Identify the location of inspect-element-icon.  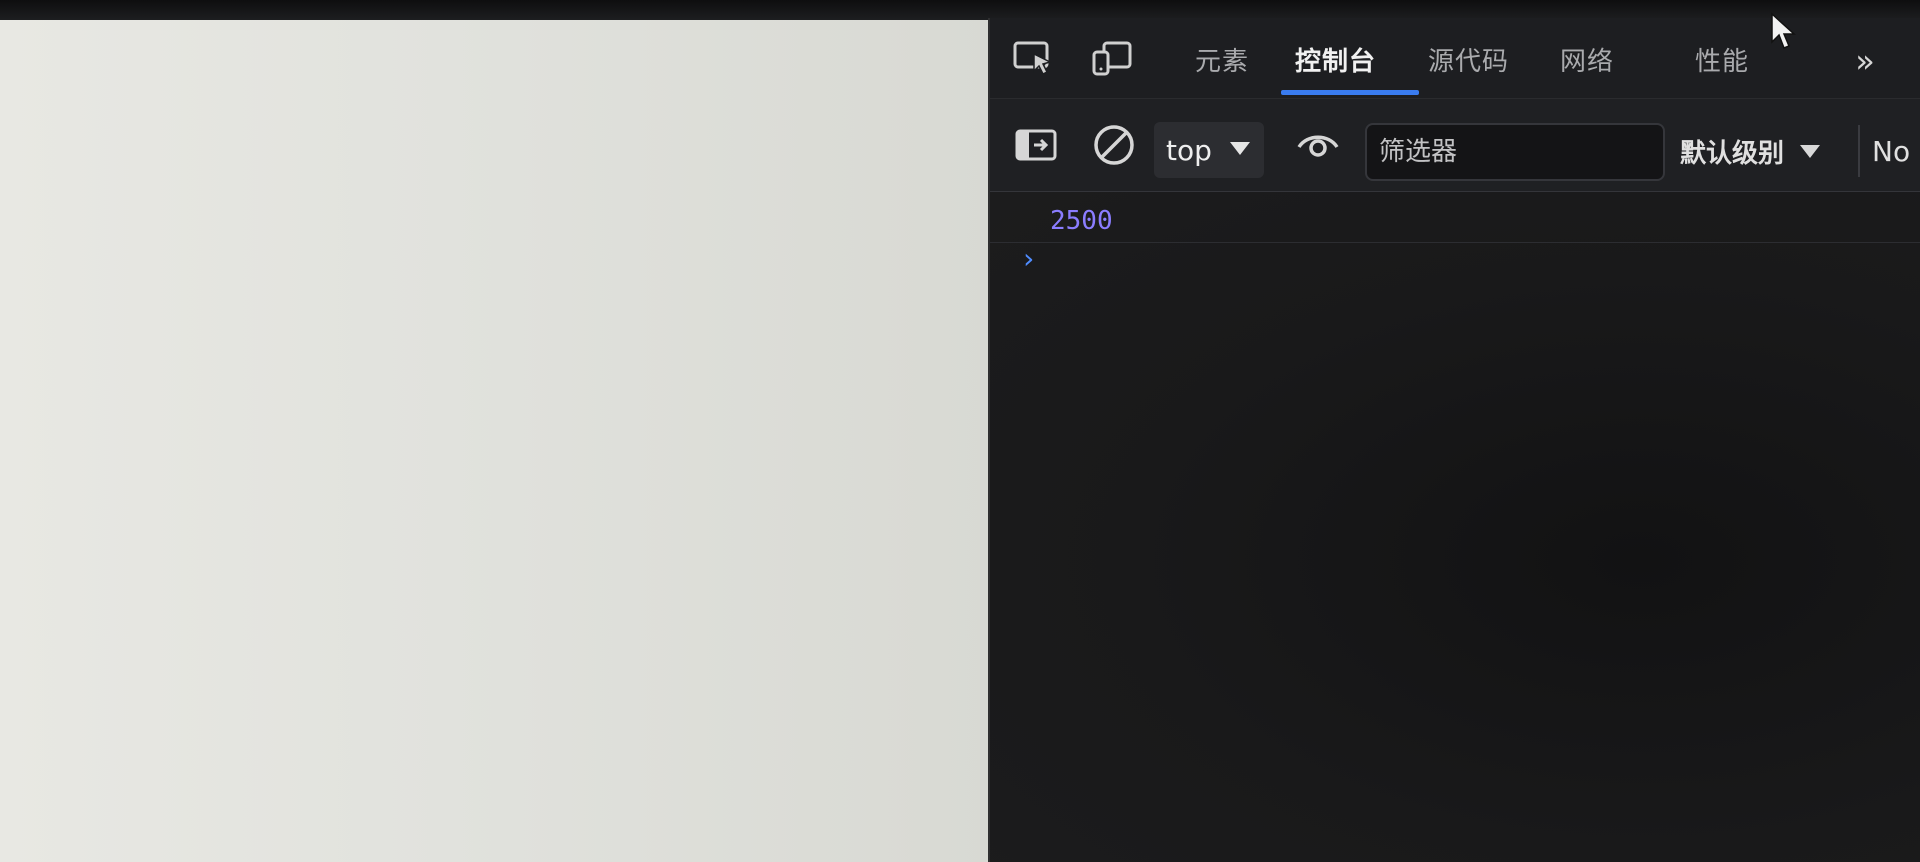
(1034, 58).